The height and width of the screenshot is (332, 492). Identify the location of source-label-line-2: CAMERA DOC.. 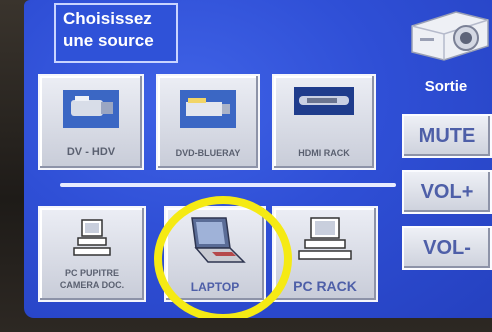
(92, 285).